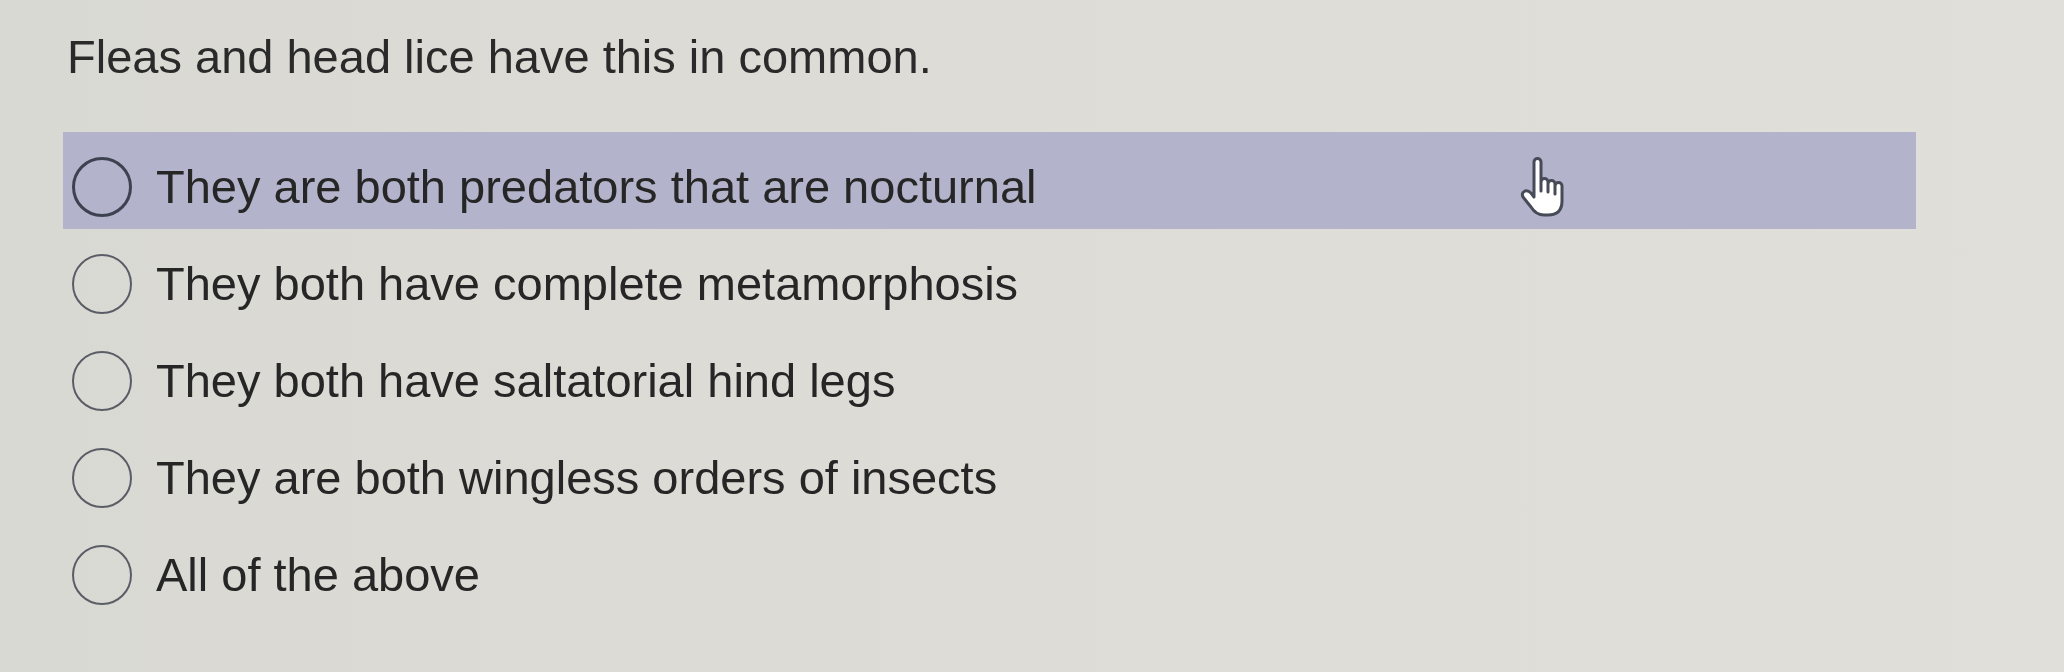 This screenshot has width=2064, height=672. Describe the element at coordinates (526, 380) in the screenshot. I see `option-text: They both have saltatorial hind legs` at that location.